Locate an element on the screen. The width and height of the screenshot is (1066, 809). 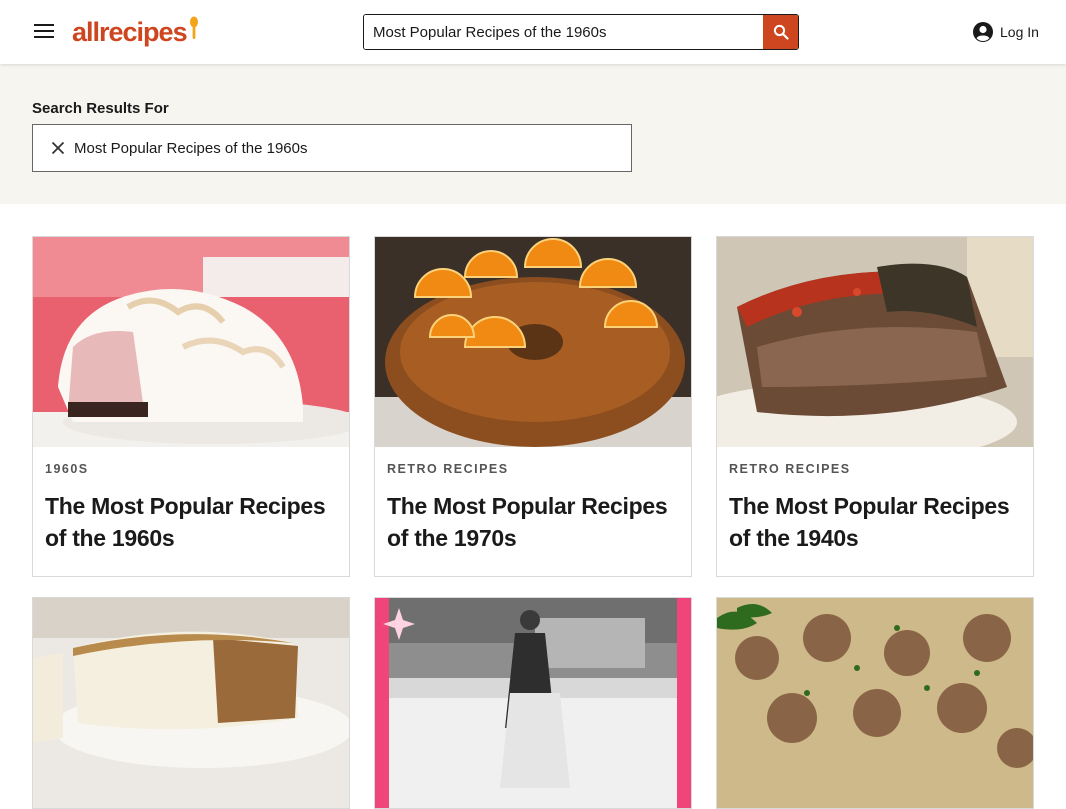
search-bar is located at coordinates (581, 32).